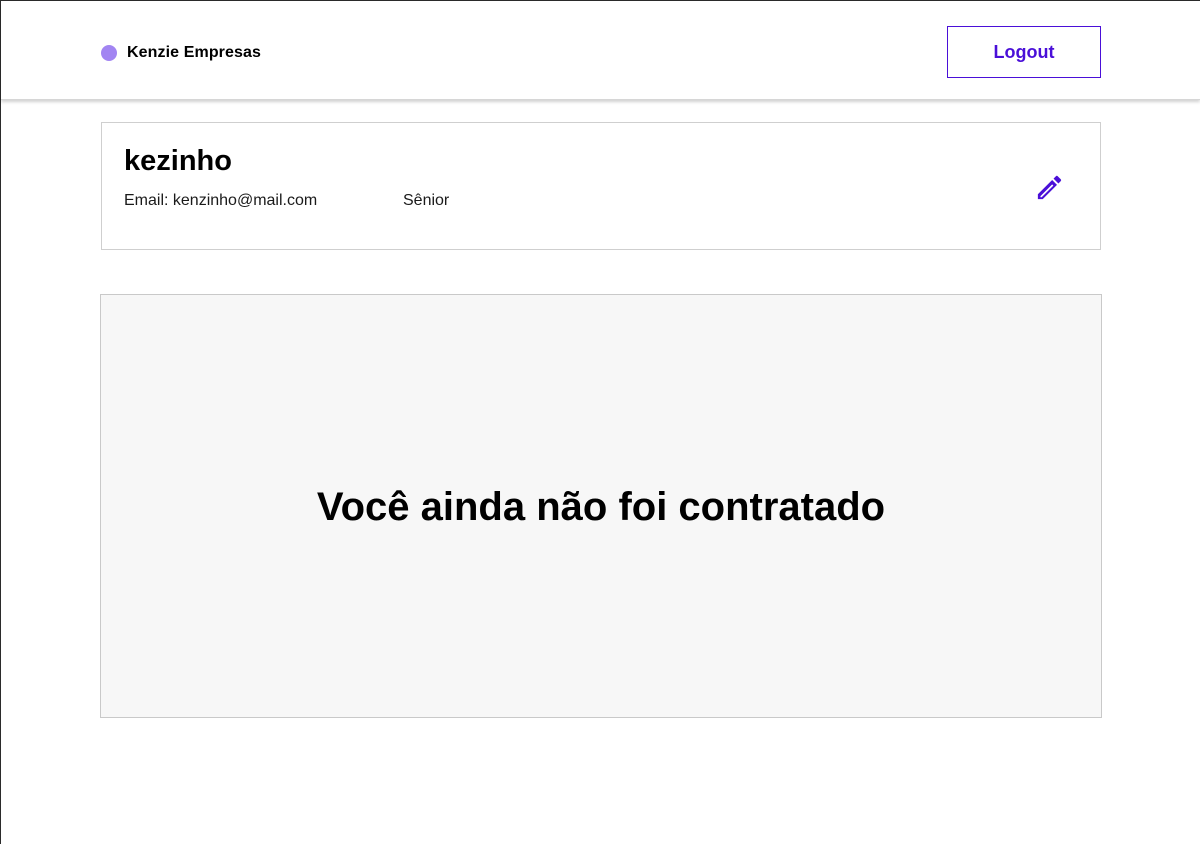 The height and width of the screenshot is (844, 1200). I want to click on profile-name: kezinho, so click(178, 161).